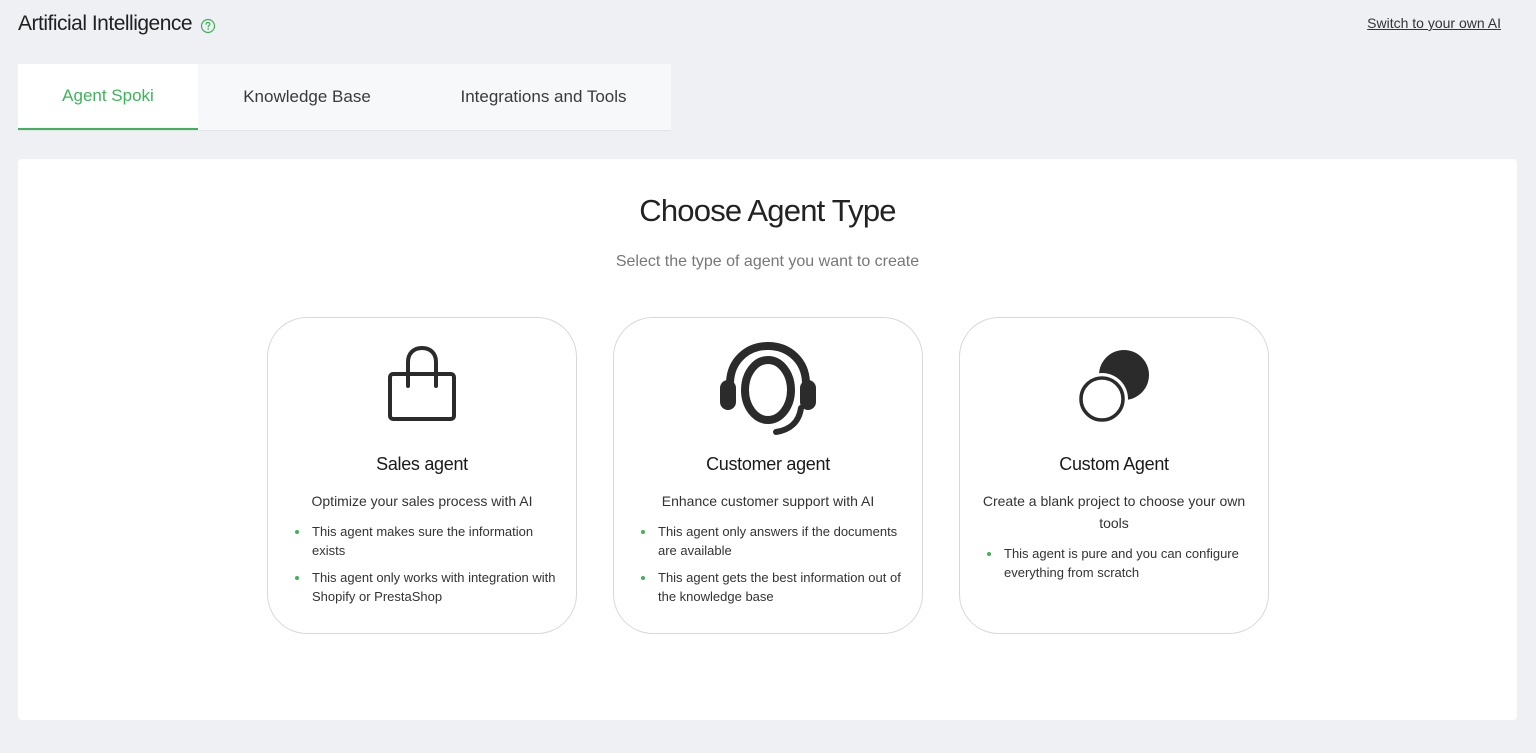  I want to click on page-title-text: Artificial Intelligence, so click(105, 23).